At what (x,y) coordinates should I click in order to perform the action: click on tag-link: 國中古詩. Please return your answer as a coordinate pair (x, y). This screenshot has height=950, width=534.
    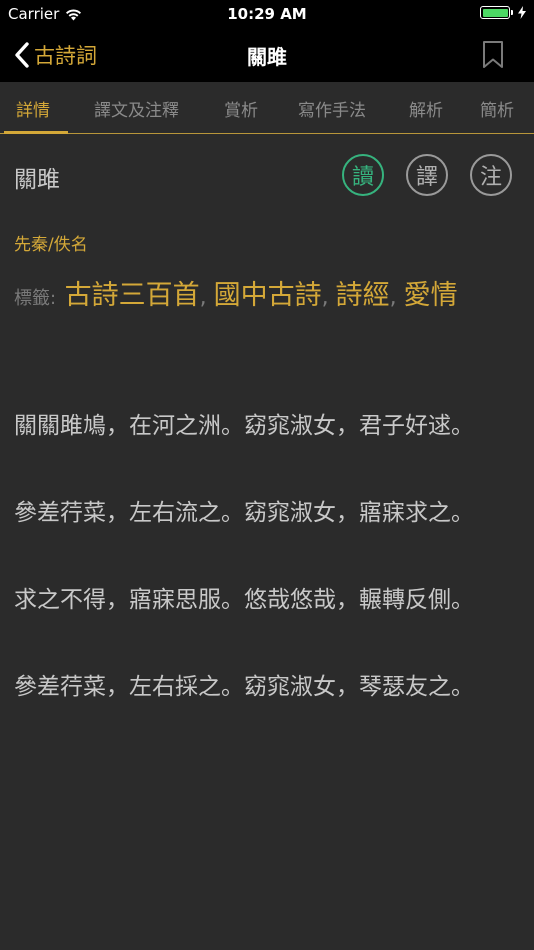
    Looking at the image, I should click on (268, 295).